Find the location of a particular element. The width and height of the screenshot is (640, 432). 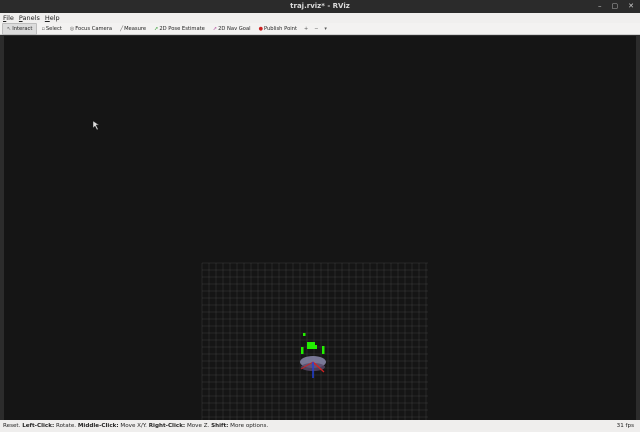

menu-bar: File Panels Help is located at coordinates (320, 18).